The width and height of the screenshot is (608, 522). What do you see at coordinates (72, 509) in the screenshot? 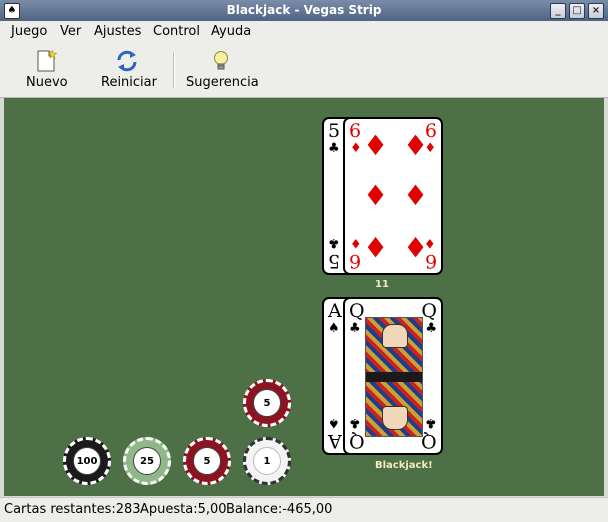
I see `cards-remaining-status: Cartas restantes:283` at bounding box center [72, 509].